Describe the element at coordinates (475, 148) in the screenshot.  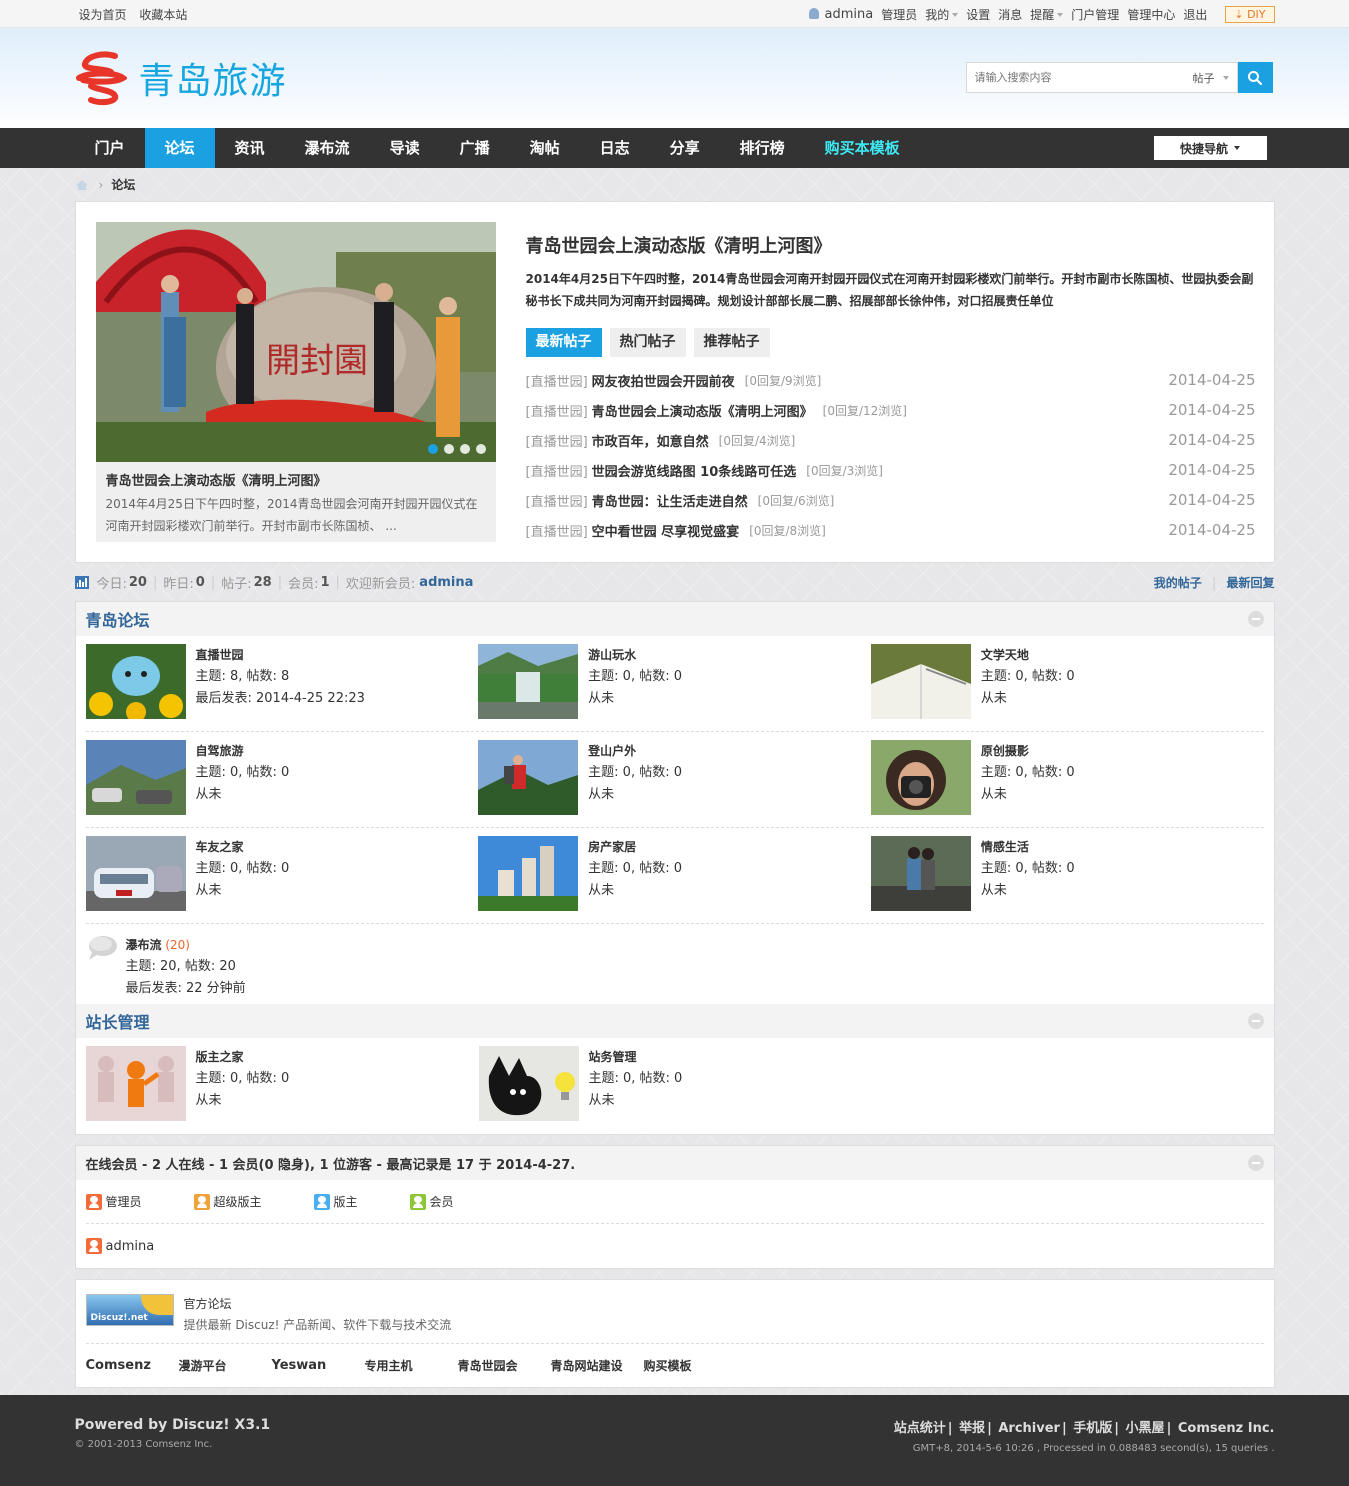
I see `nav-broadcast: 广播` at that location.